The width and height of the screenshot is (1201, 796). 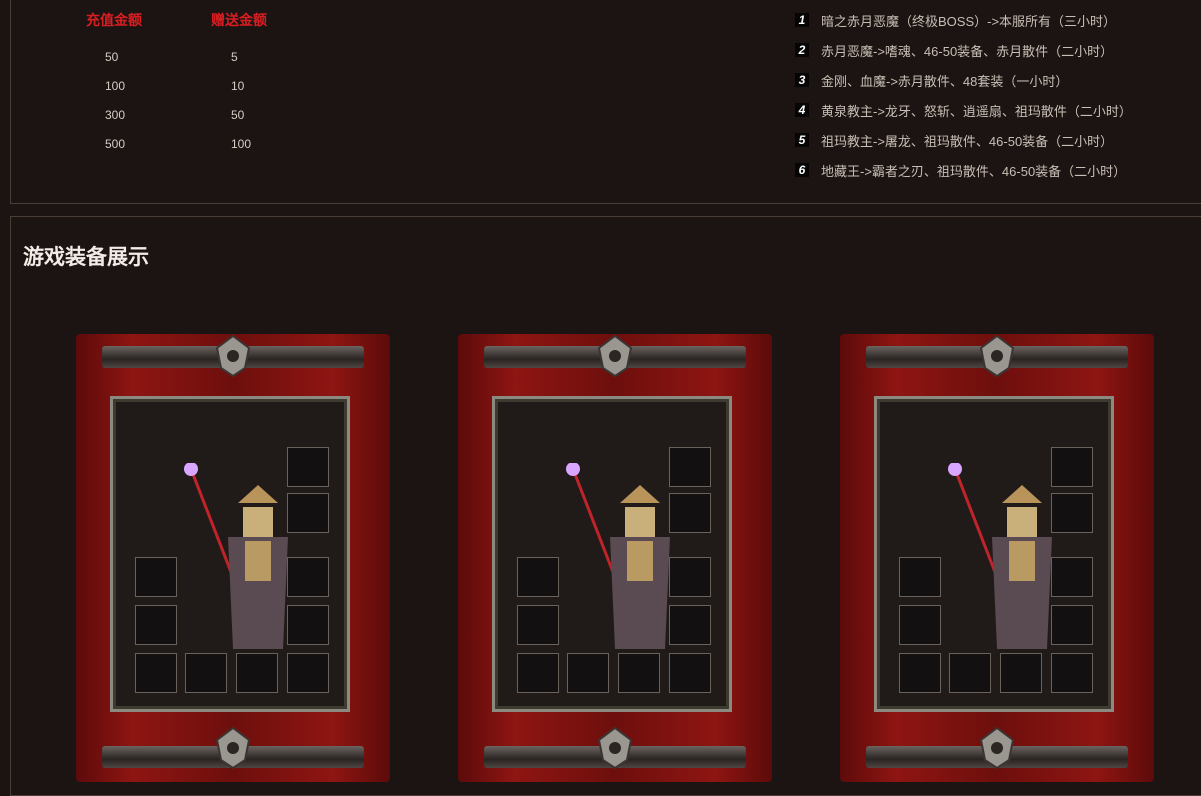 What do you see at coordinates (238, 115) in the screenshot?
I see `bonus-amount-cell: 50` at bounding box center [238, 115].